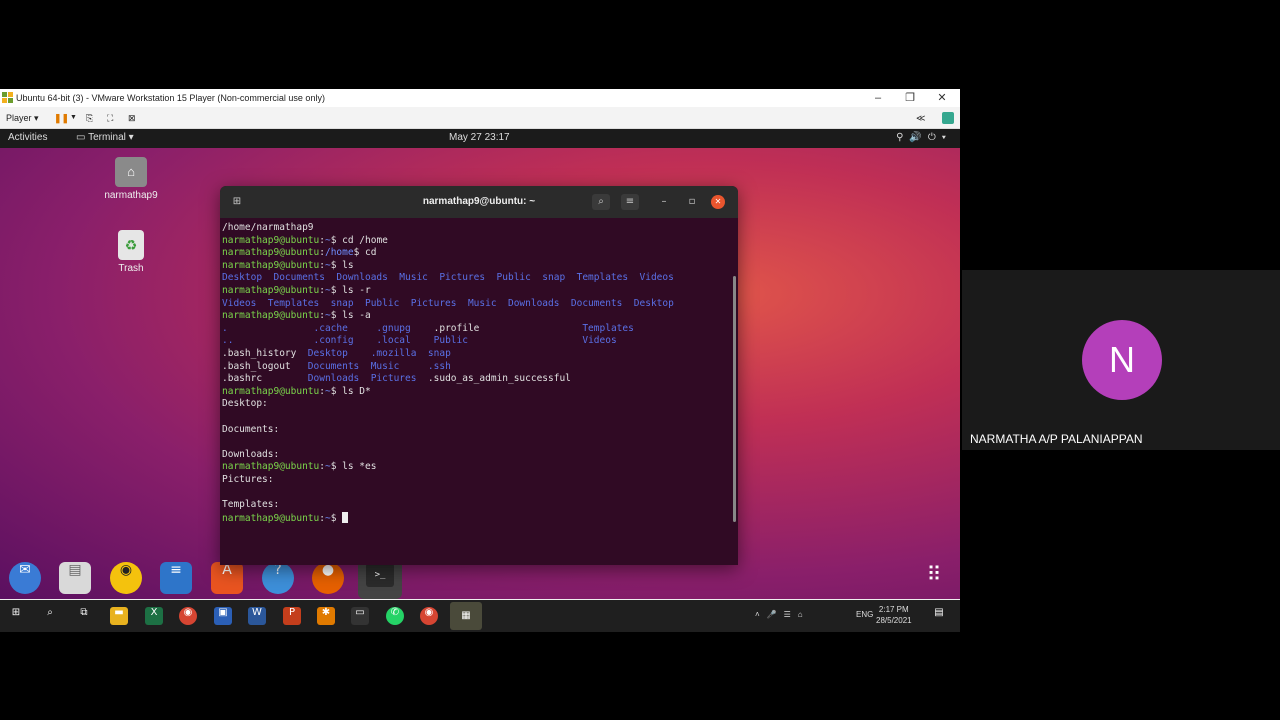  Describe the element at coordinates (692, 202) in the screenshot. I see `maximize-icon: ▫` at that location.